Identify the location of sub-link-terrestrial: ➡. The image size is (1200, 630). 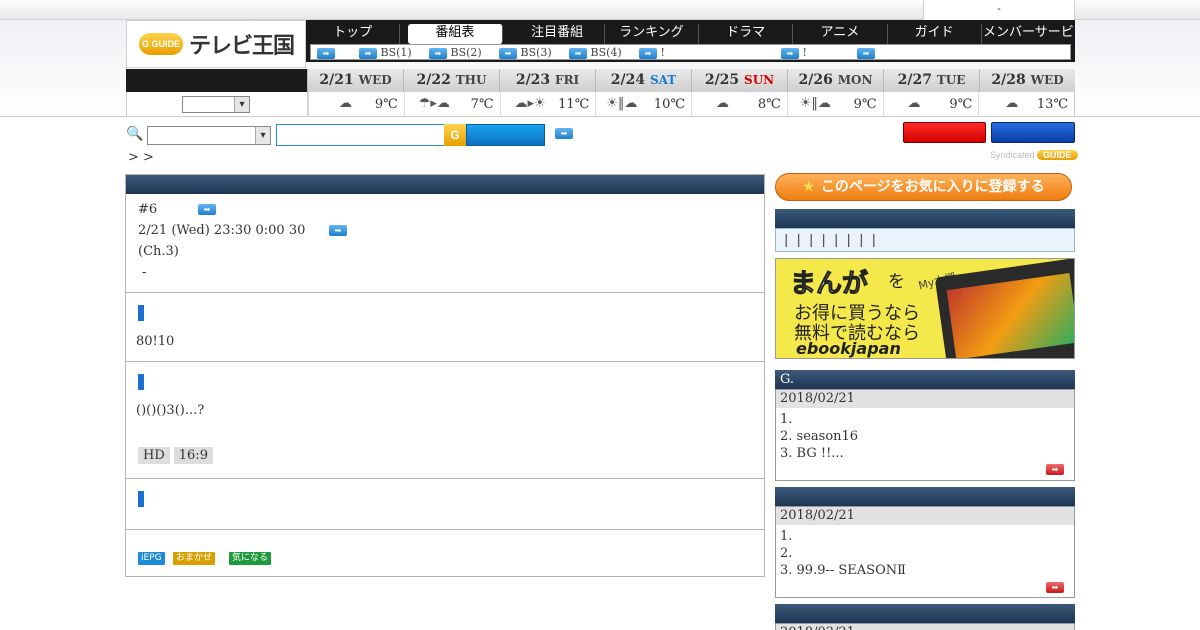
(326, 53).